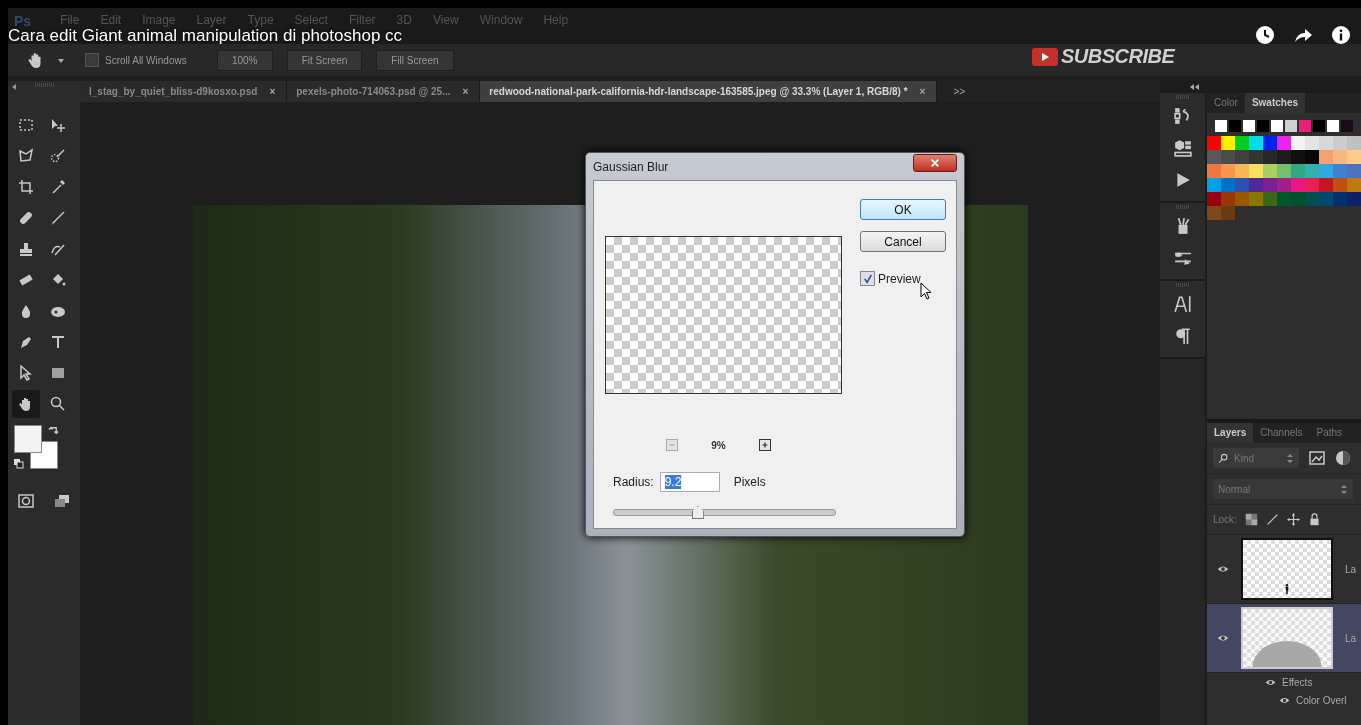  I want to click on blend-mode-dropdown: Normal, so click(1283, 489).